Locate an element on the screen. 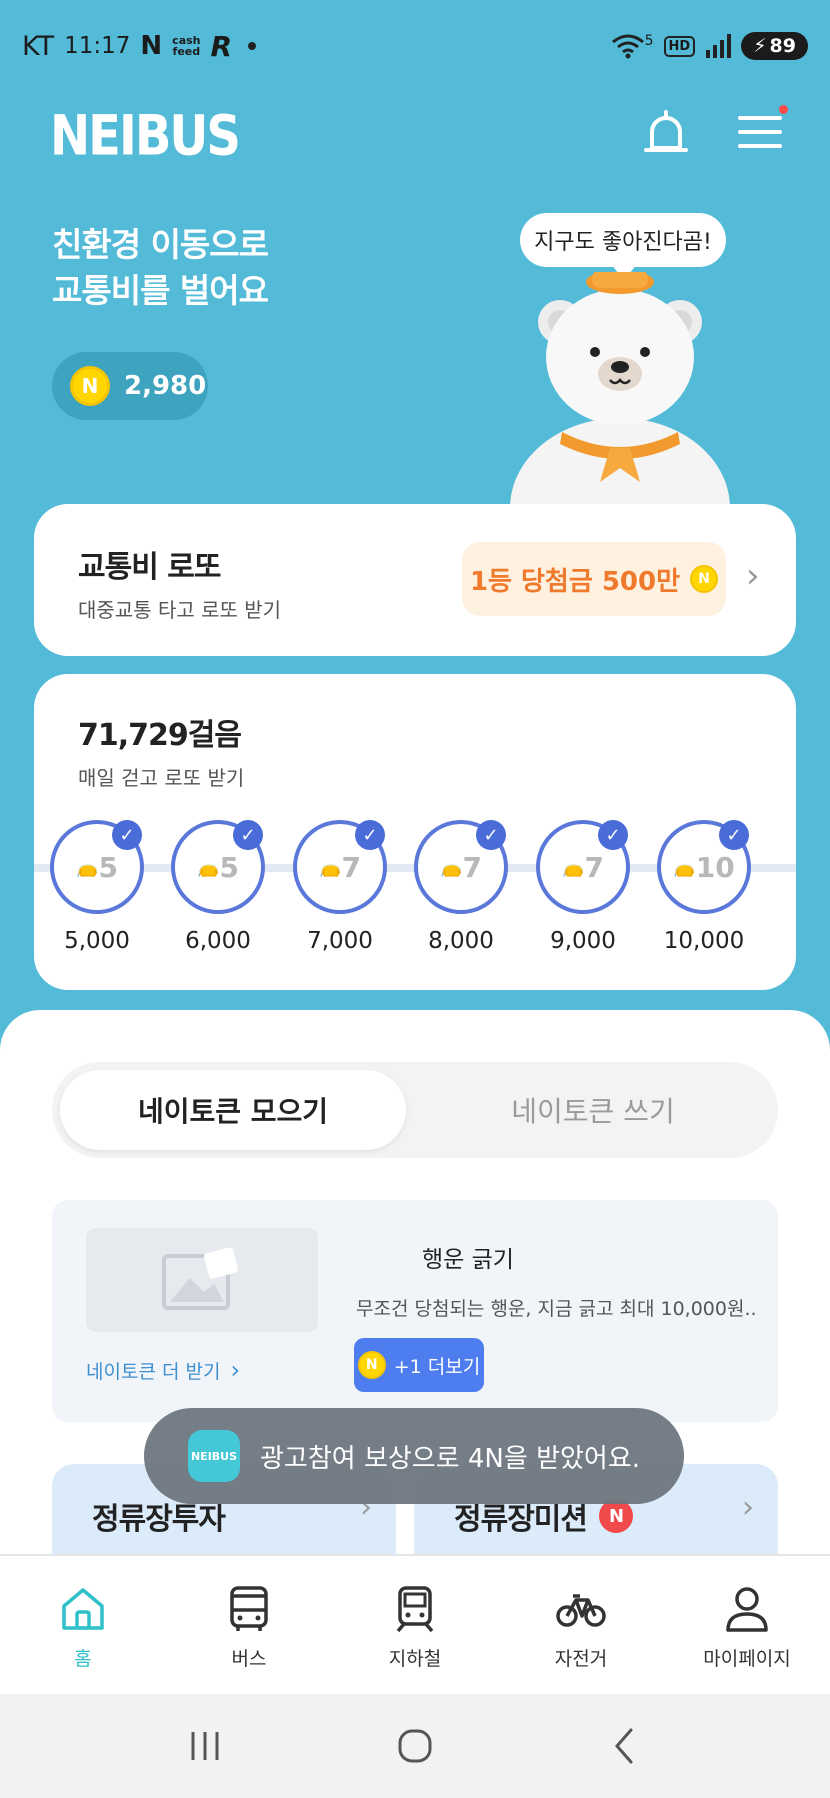 This screenshot has width=830, height=1798. milestone-label: 7,000 is located at coordinates (340, 941).